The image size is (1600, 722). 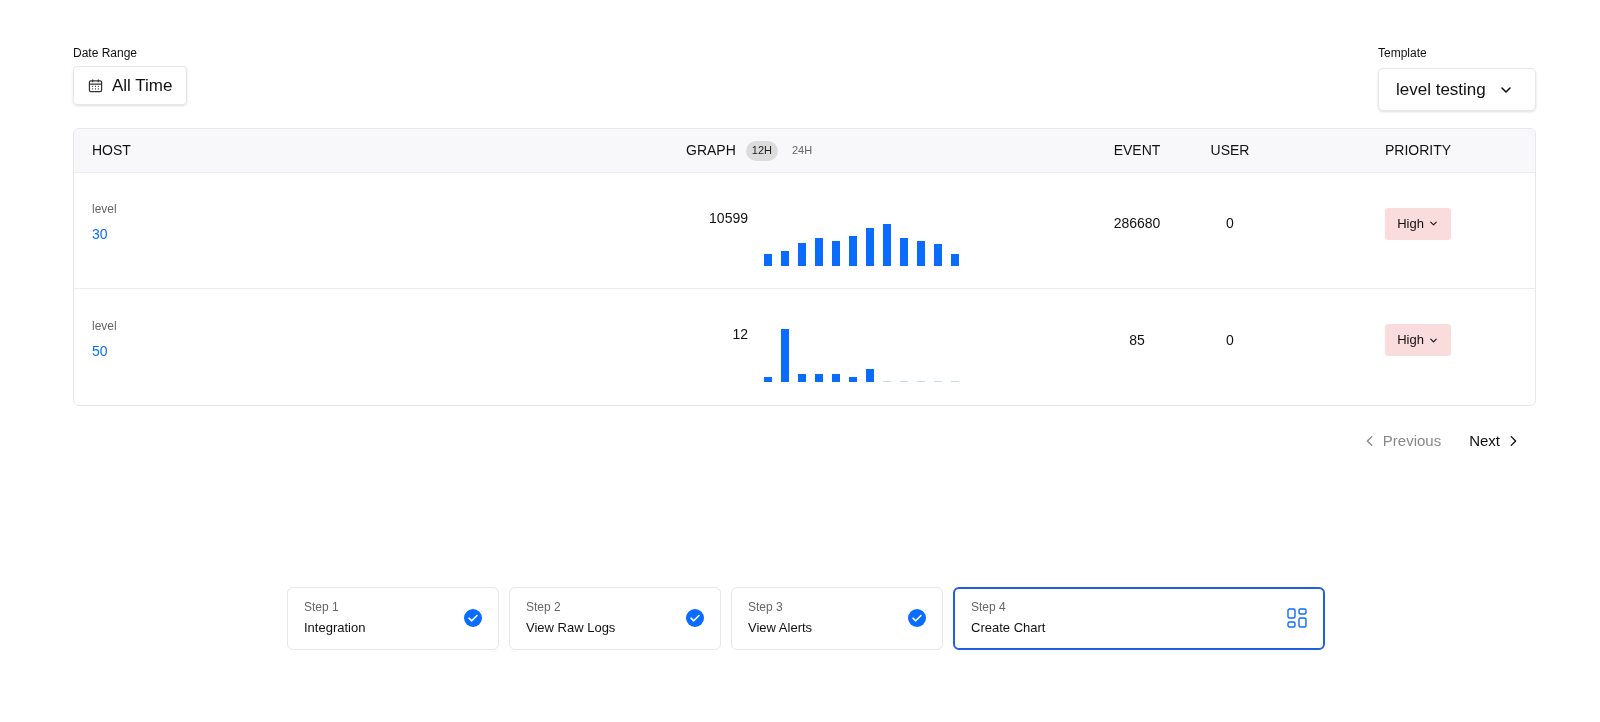 What do you see at coordinates (780, 628) in the screenshot?
I see `step-title: View Alerts` at bounding box center [780, 628].